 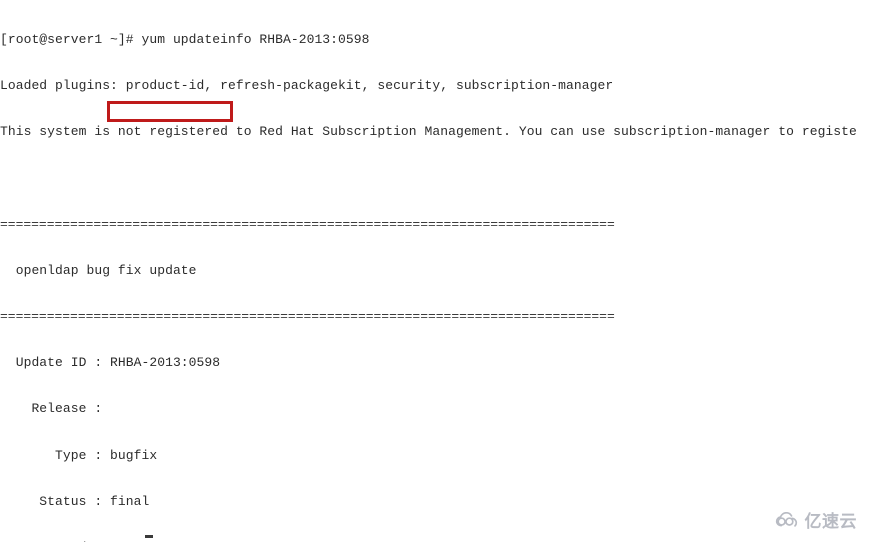 What do you see at coordinates (75, 501) in the screenshot?
I see `terminal-line-status: Status : final` at bounding box center [75, 501].